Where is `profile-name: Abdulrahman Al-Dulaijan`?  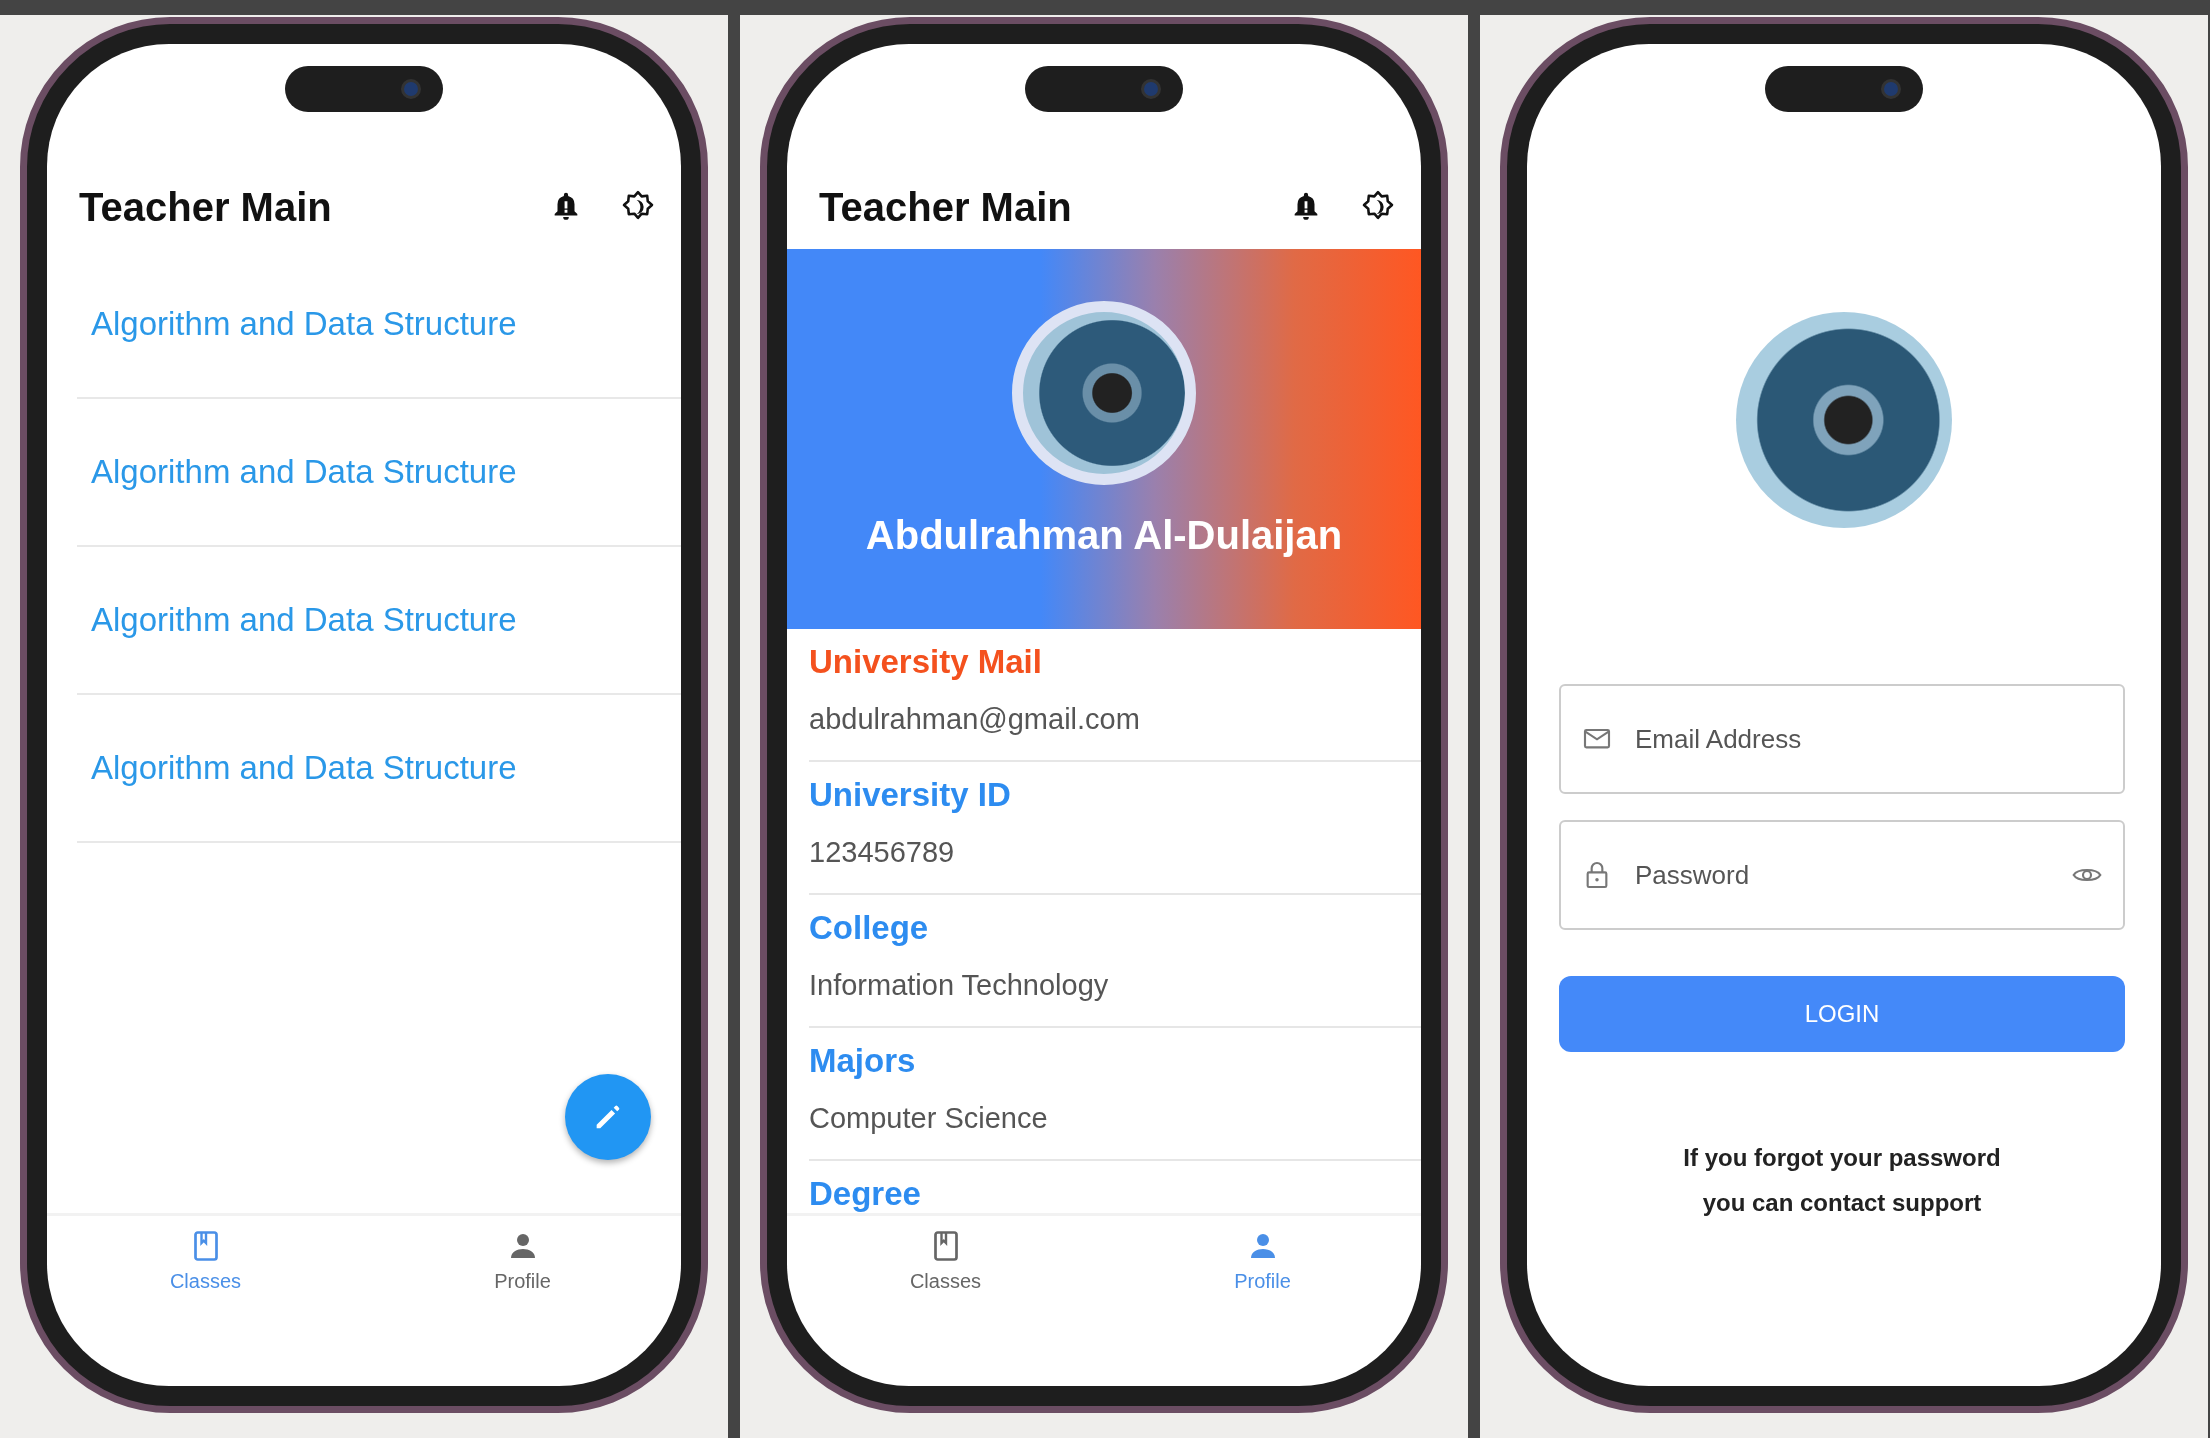 profile-name: Abdulrahman Al-Dulaijan is located at coordinates (1104, 535).